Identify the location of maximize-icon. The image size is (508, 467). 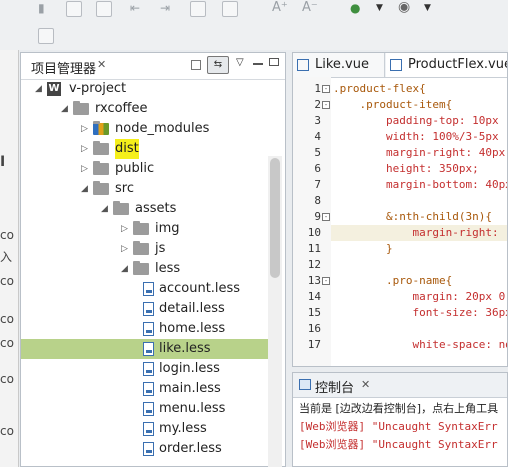
(274, 62).